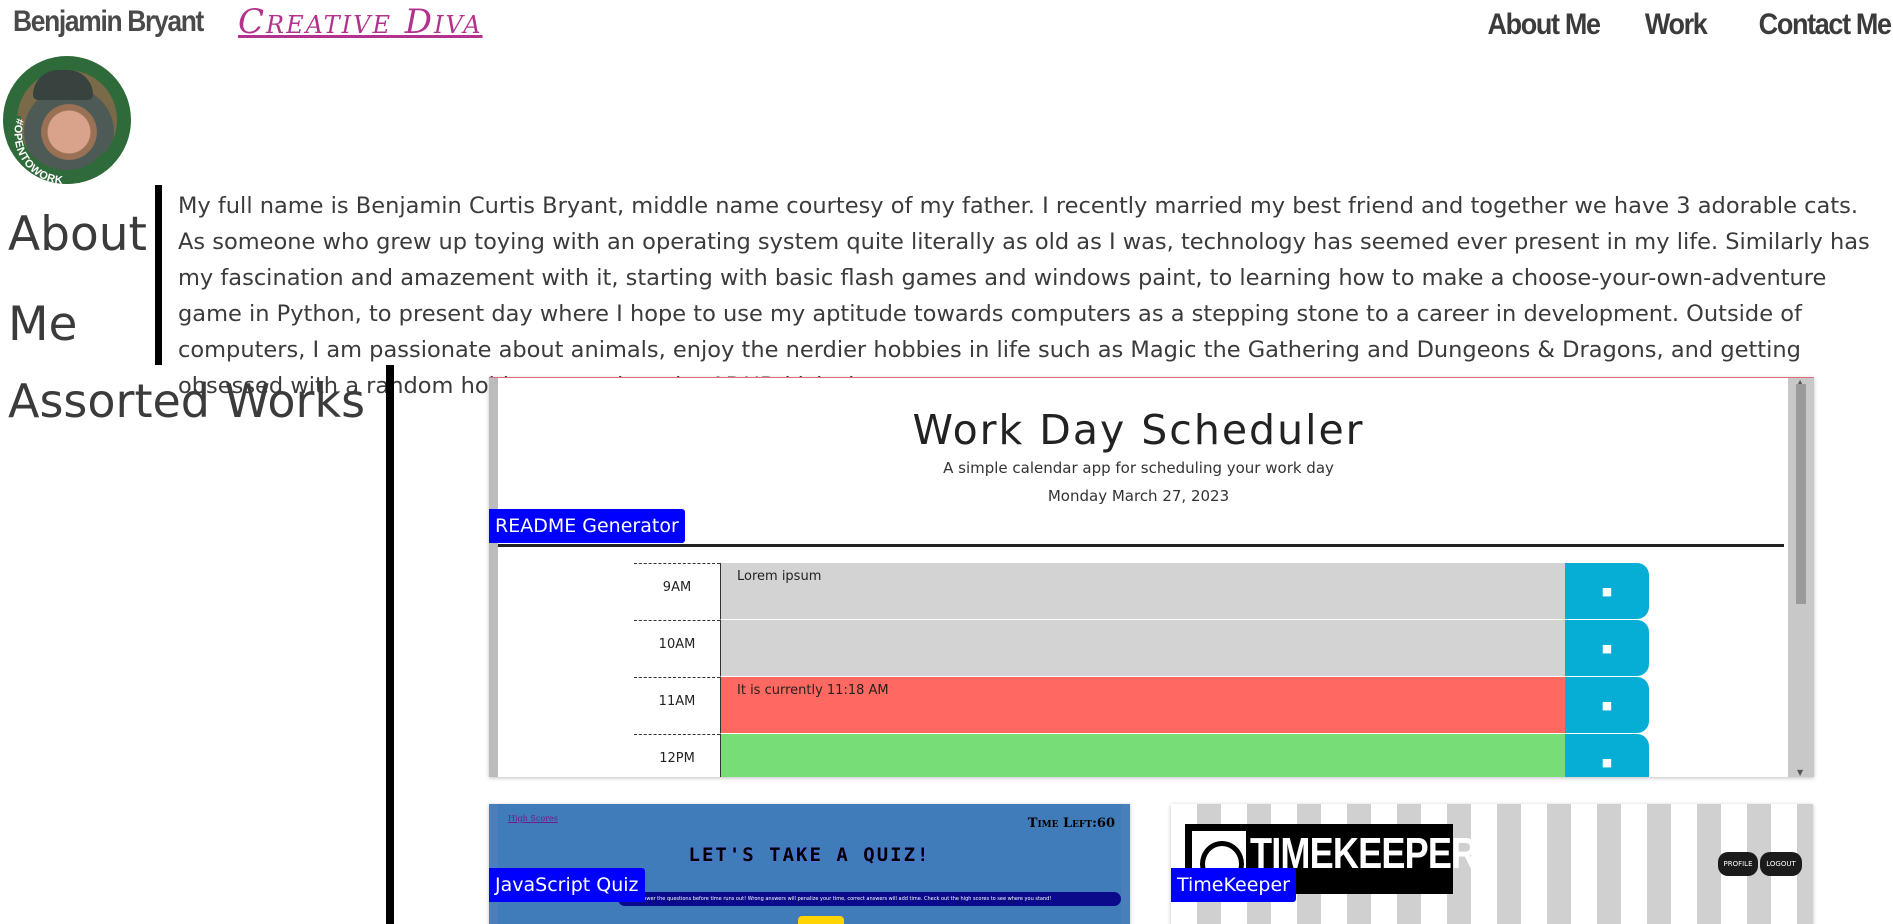 The image size is (1893, 924). What do you see at coordinates (77, 279) in the screenshot?
I see `about-heading: About Me` at bounding box center [77, 279].